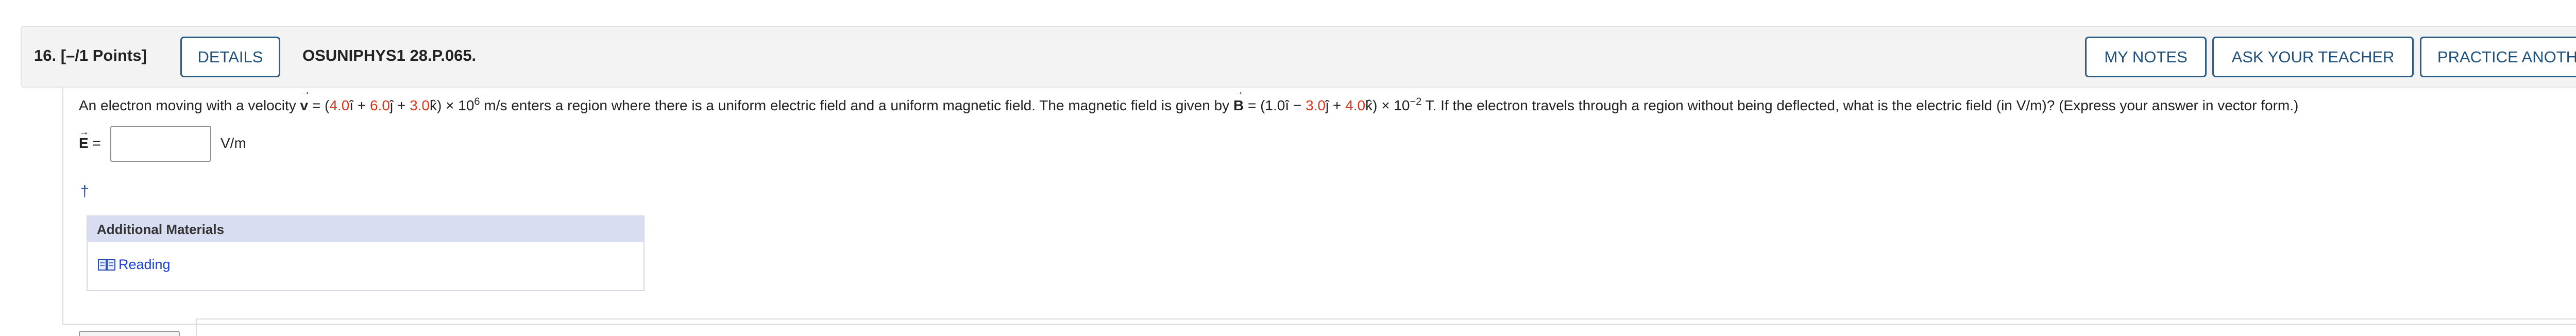 The width and height of the screenshot is (2576, 336). I want to click on additional-materials-panel: Additional Materials Reading, so click(366, 253).